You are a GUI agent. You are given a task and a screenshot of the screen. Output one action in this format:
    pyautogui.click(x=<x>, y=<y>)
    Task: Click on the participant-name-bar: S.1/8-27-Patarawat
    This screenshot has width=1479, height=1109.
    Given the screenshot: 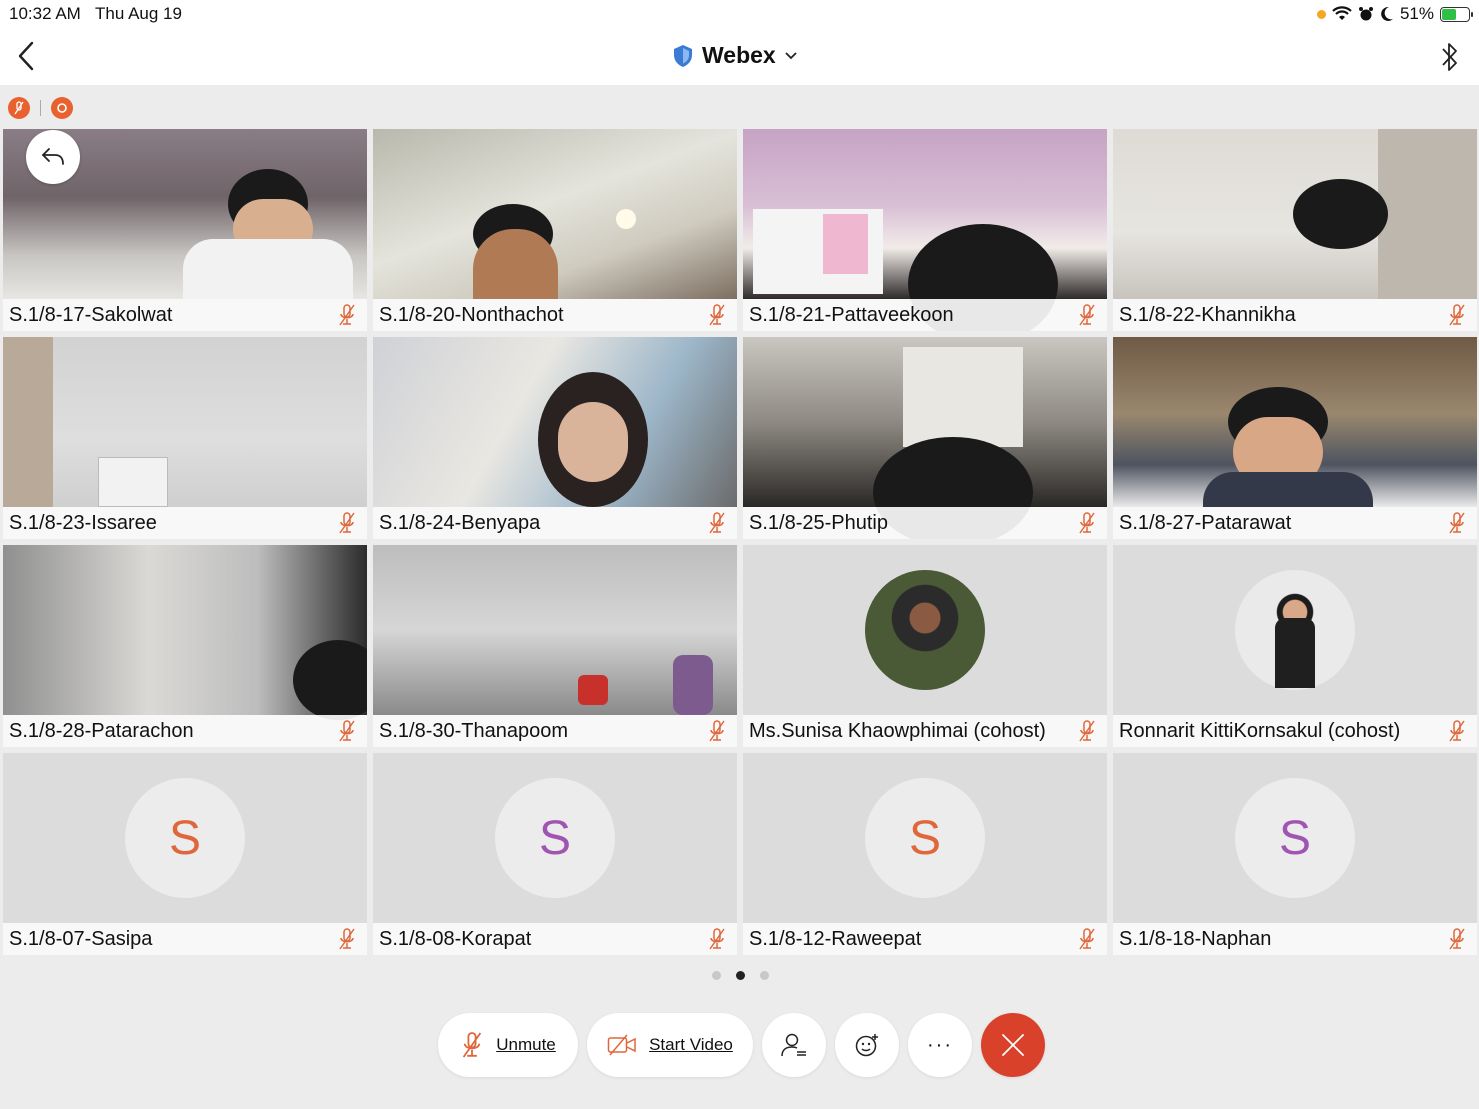 What is the action you would take?
    pyautogui.click(x=1295, y=523)
    